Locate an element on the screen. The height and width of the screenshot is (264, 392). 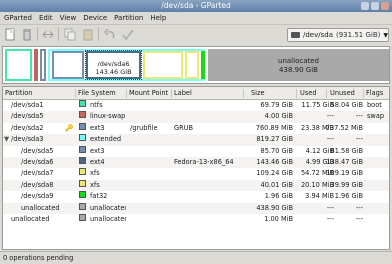
column-header-mountpoint: Mount Point is located at coordinates (148, 93).